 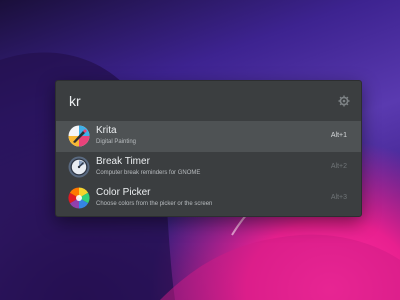 What do you see at coordinates (338, 135) in the screenshot?
I see `result-shortcut: Alt+1` at bounding box center [338, 135].